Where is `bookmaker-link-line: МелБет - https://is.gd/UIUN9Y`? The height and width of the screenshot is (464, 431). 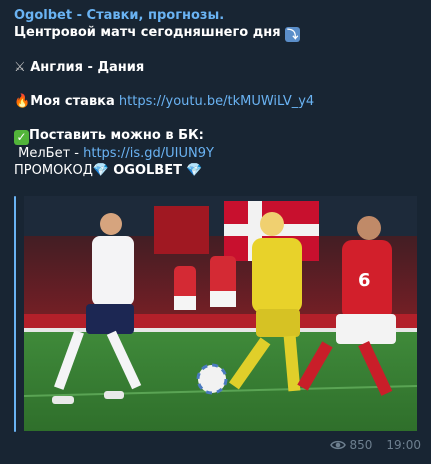
bookmaker-link-line: МелБет - https://is.gd/UIUN9Y is located at coordinates (217, 153).